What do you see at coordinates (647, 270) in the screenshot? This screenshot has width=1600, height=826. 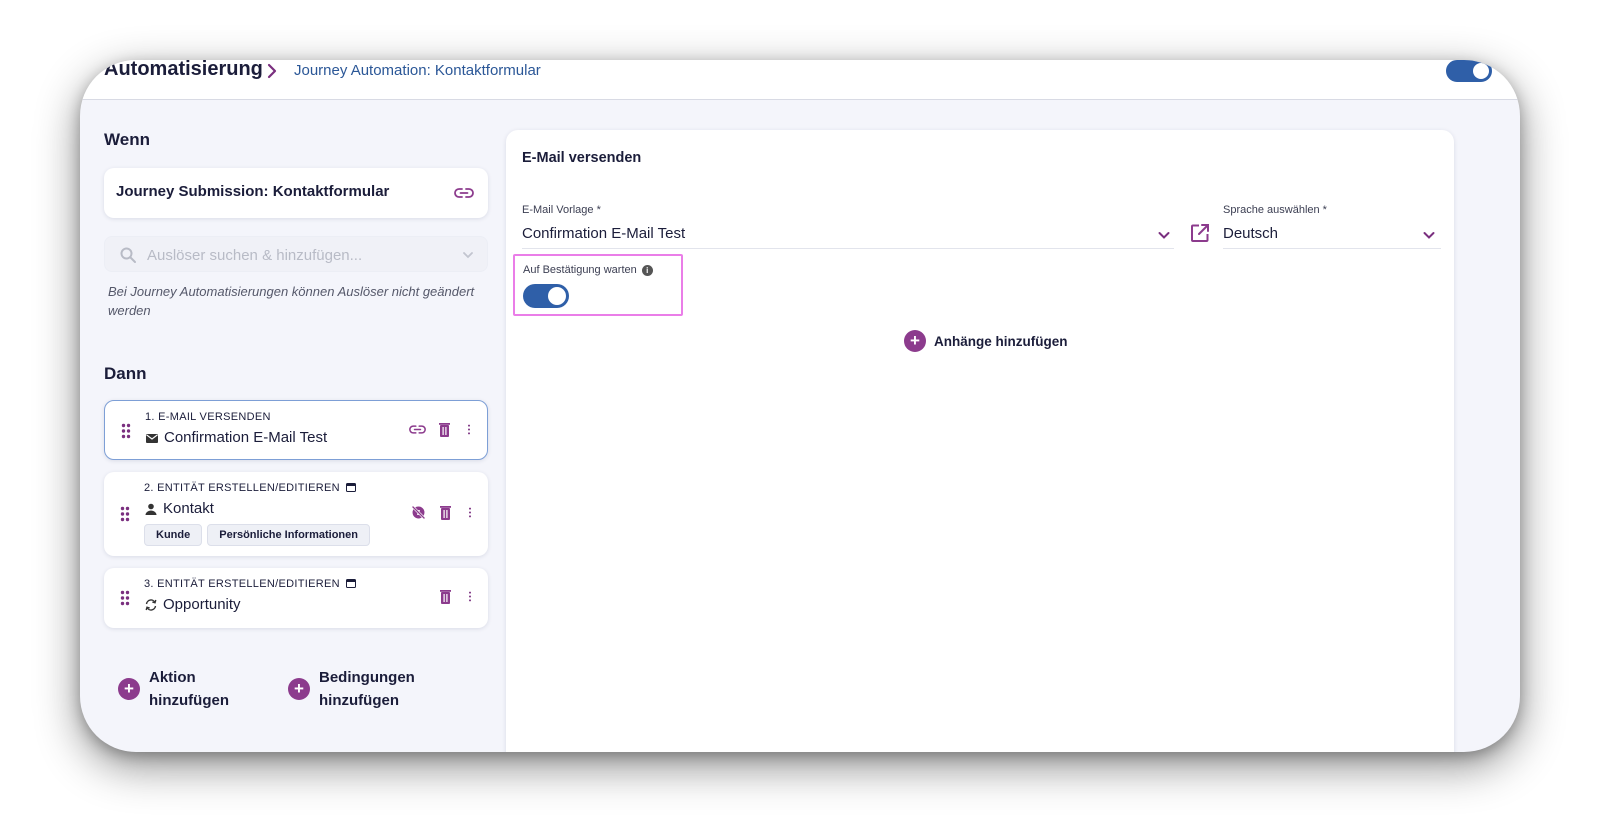 I see `info-icon: i` at bounding box center [647, 270].